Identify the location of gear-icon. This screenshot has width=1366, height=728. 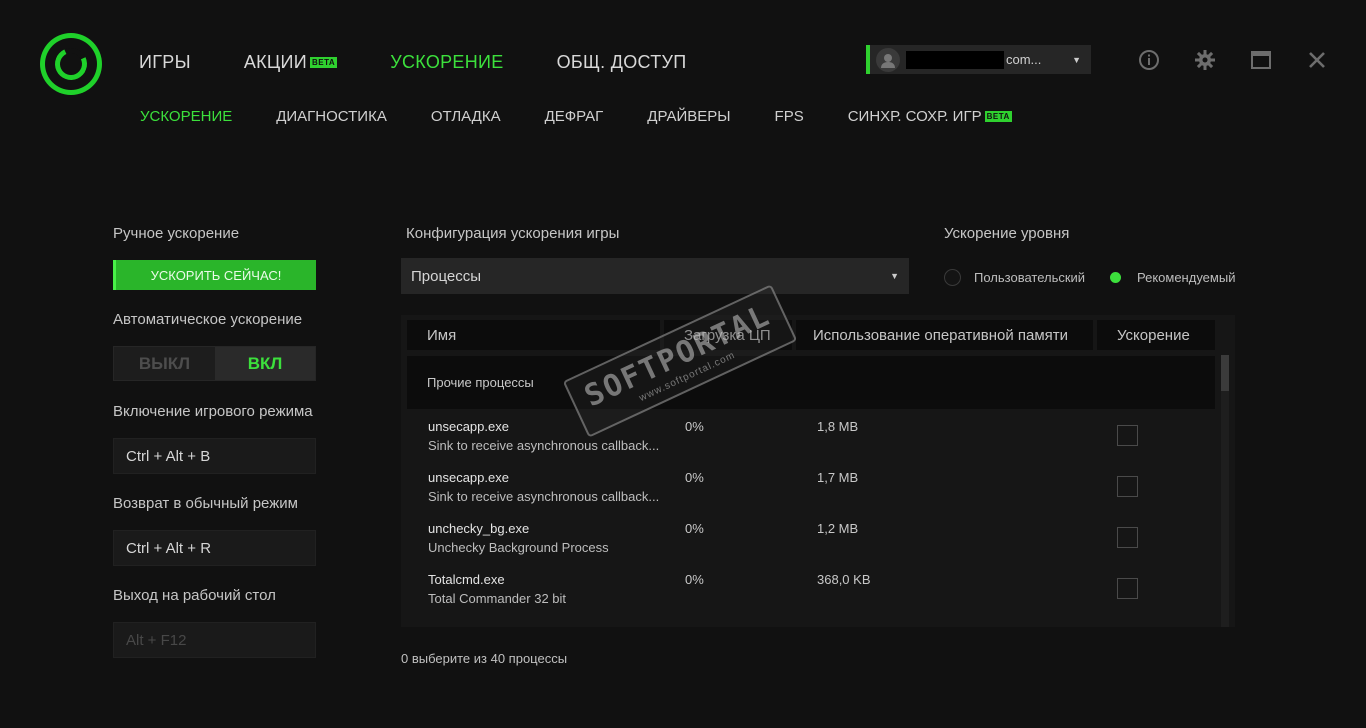
(1205, 60).